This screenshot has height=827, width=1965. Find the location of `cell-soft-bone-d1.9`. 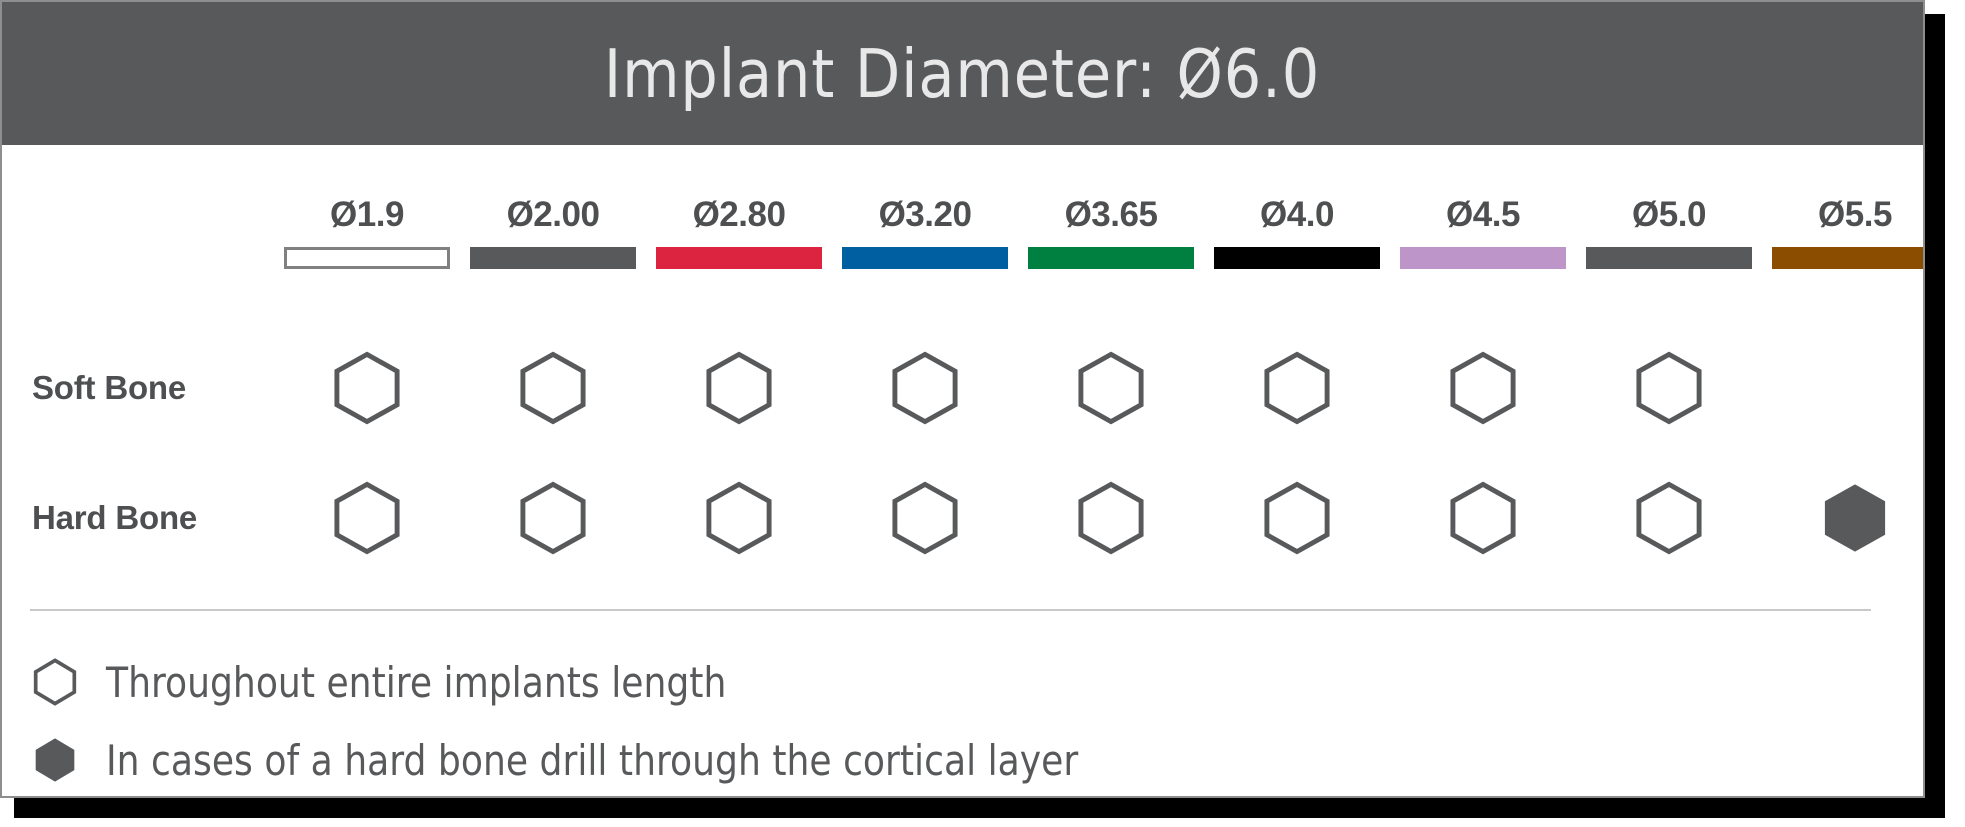

cell-soft-bone-d1.9 is located at coordinates (367, 388).